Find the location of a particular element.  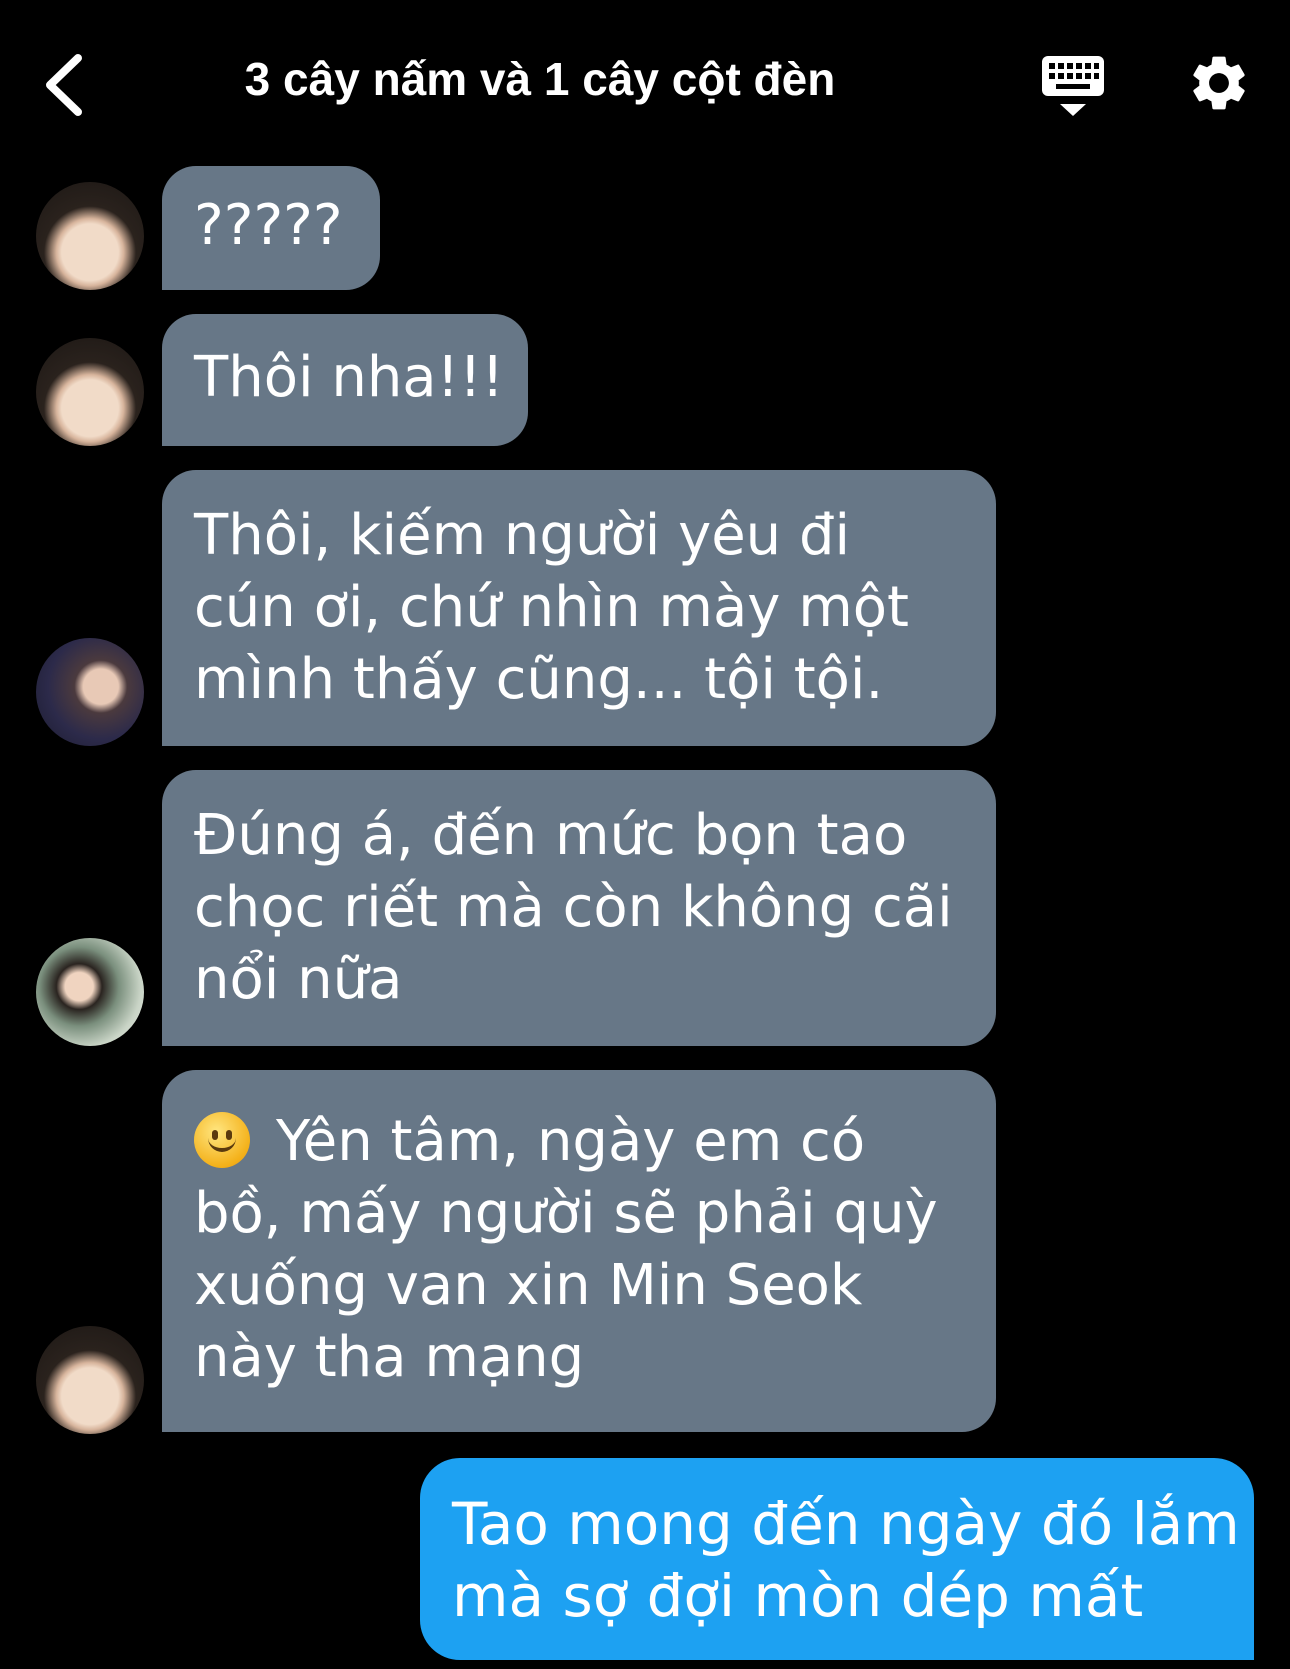

message-text: Thôi nha!!! is located at coordinates (349, 377).